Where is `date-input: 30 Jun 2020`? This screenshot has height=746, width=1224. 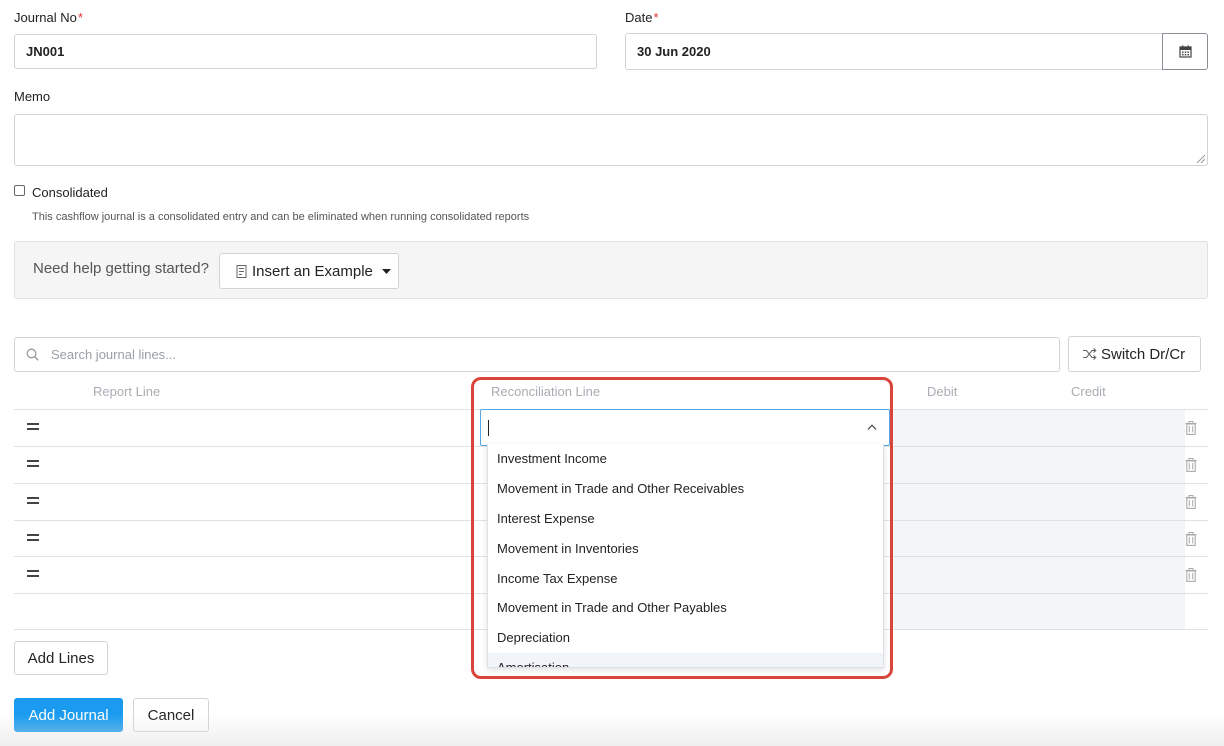 date-input: 30 Jun 2020 is located at coordinates (894, 51).